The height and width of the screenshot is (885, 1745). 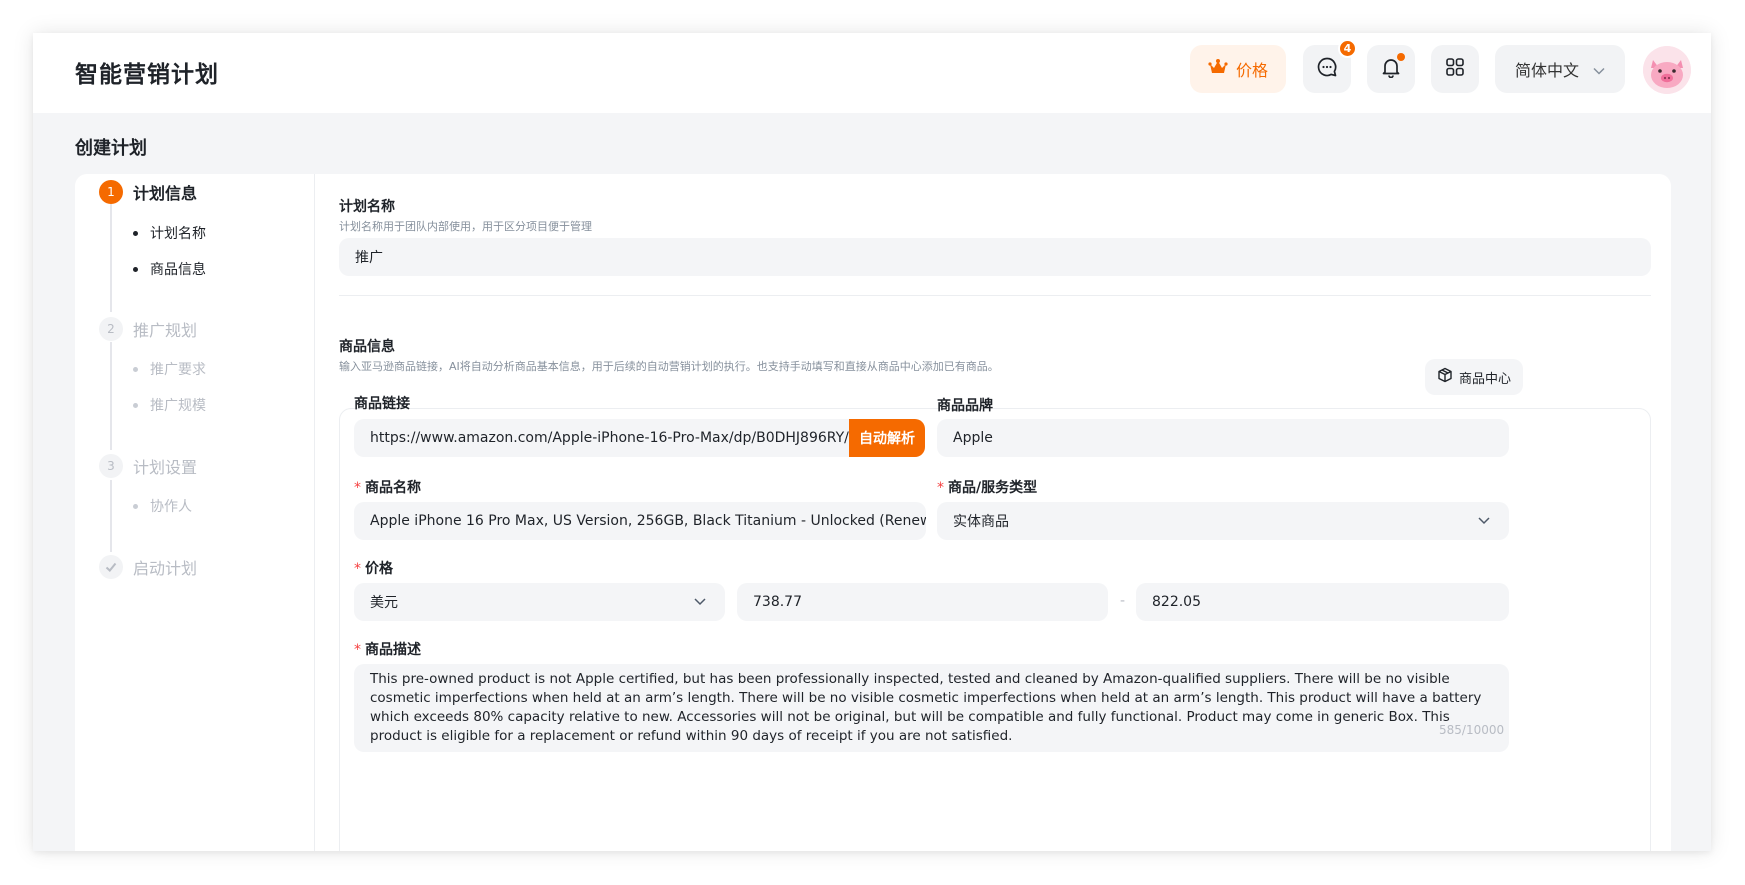 I want to click on plan-name-input: 推广, so click(x=995, y=257).